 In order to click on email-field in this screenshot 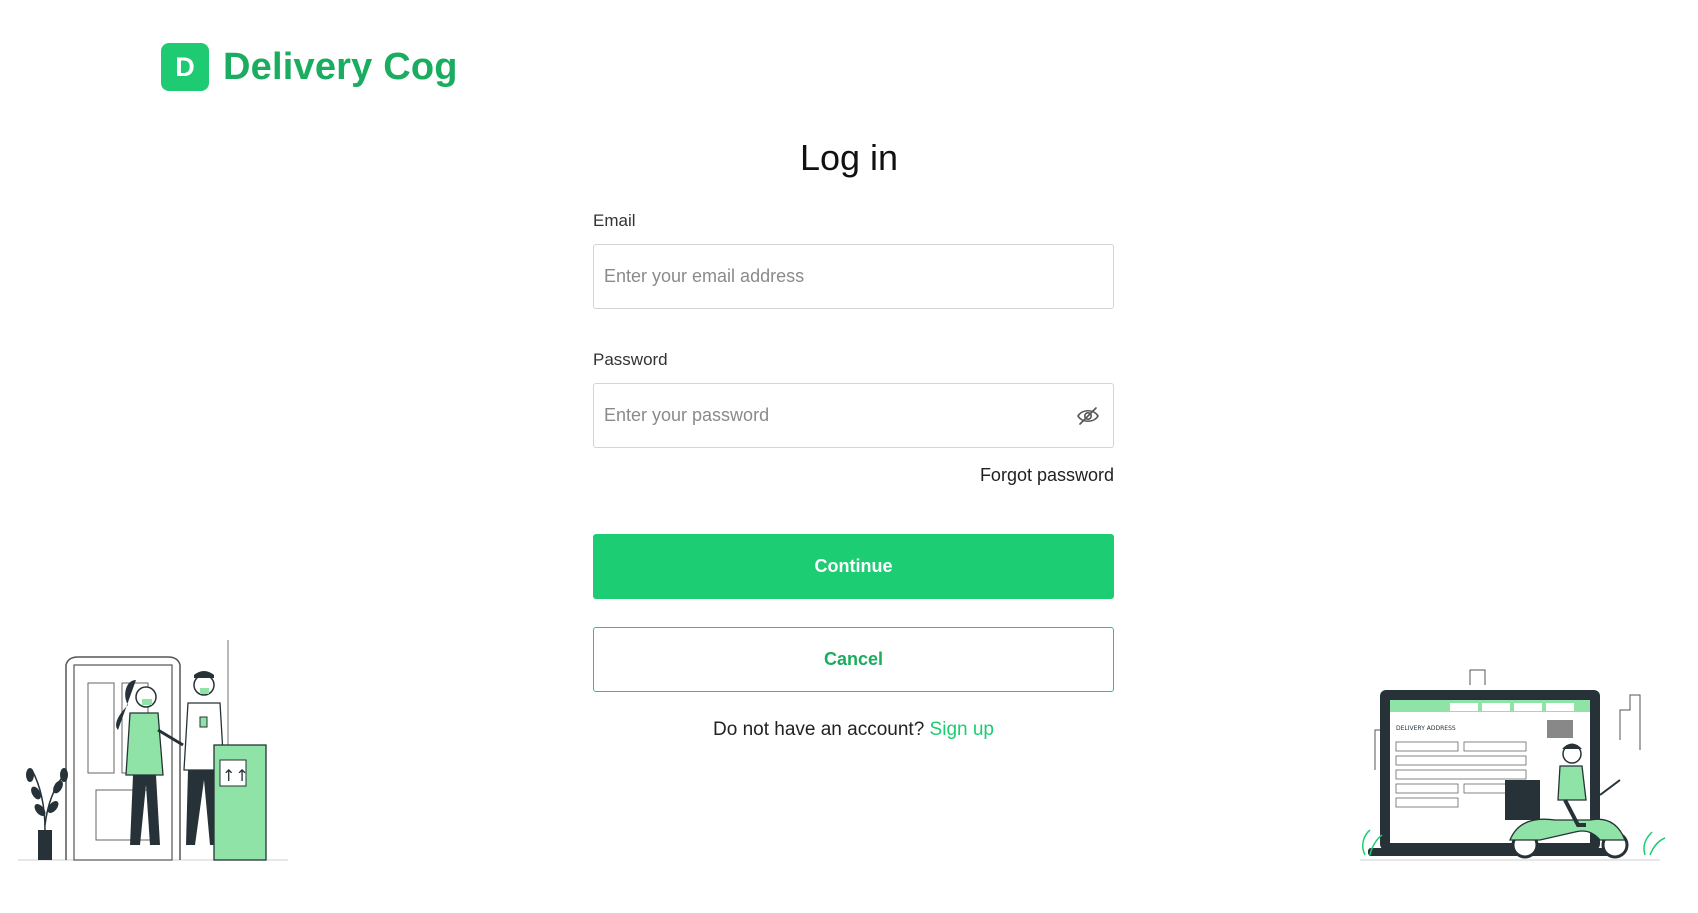, I will do `click(853, 276)`.